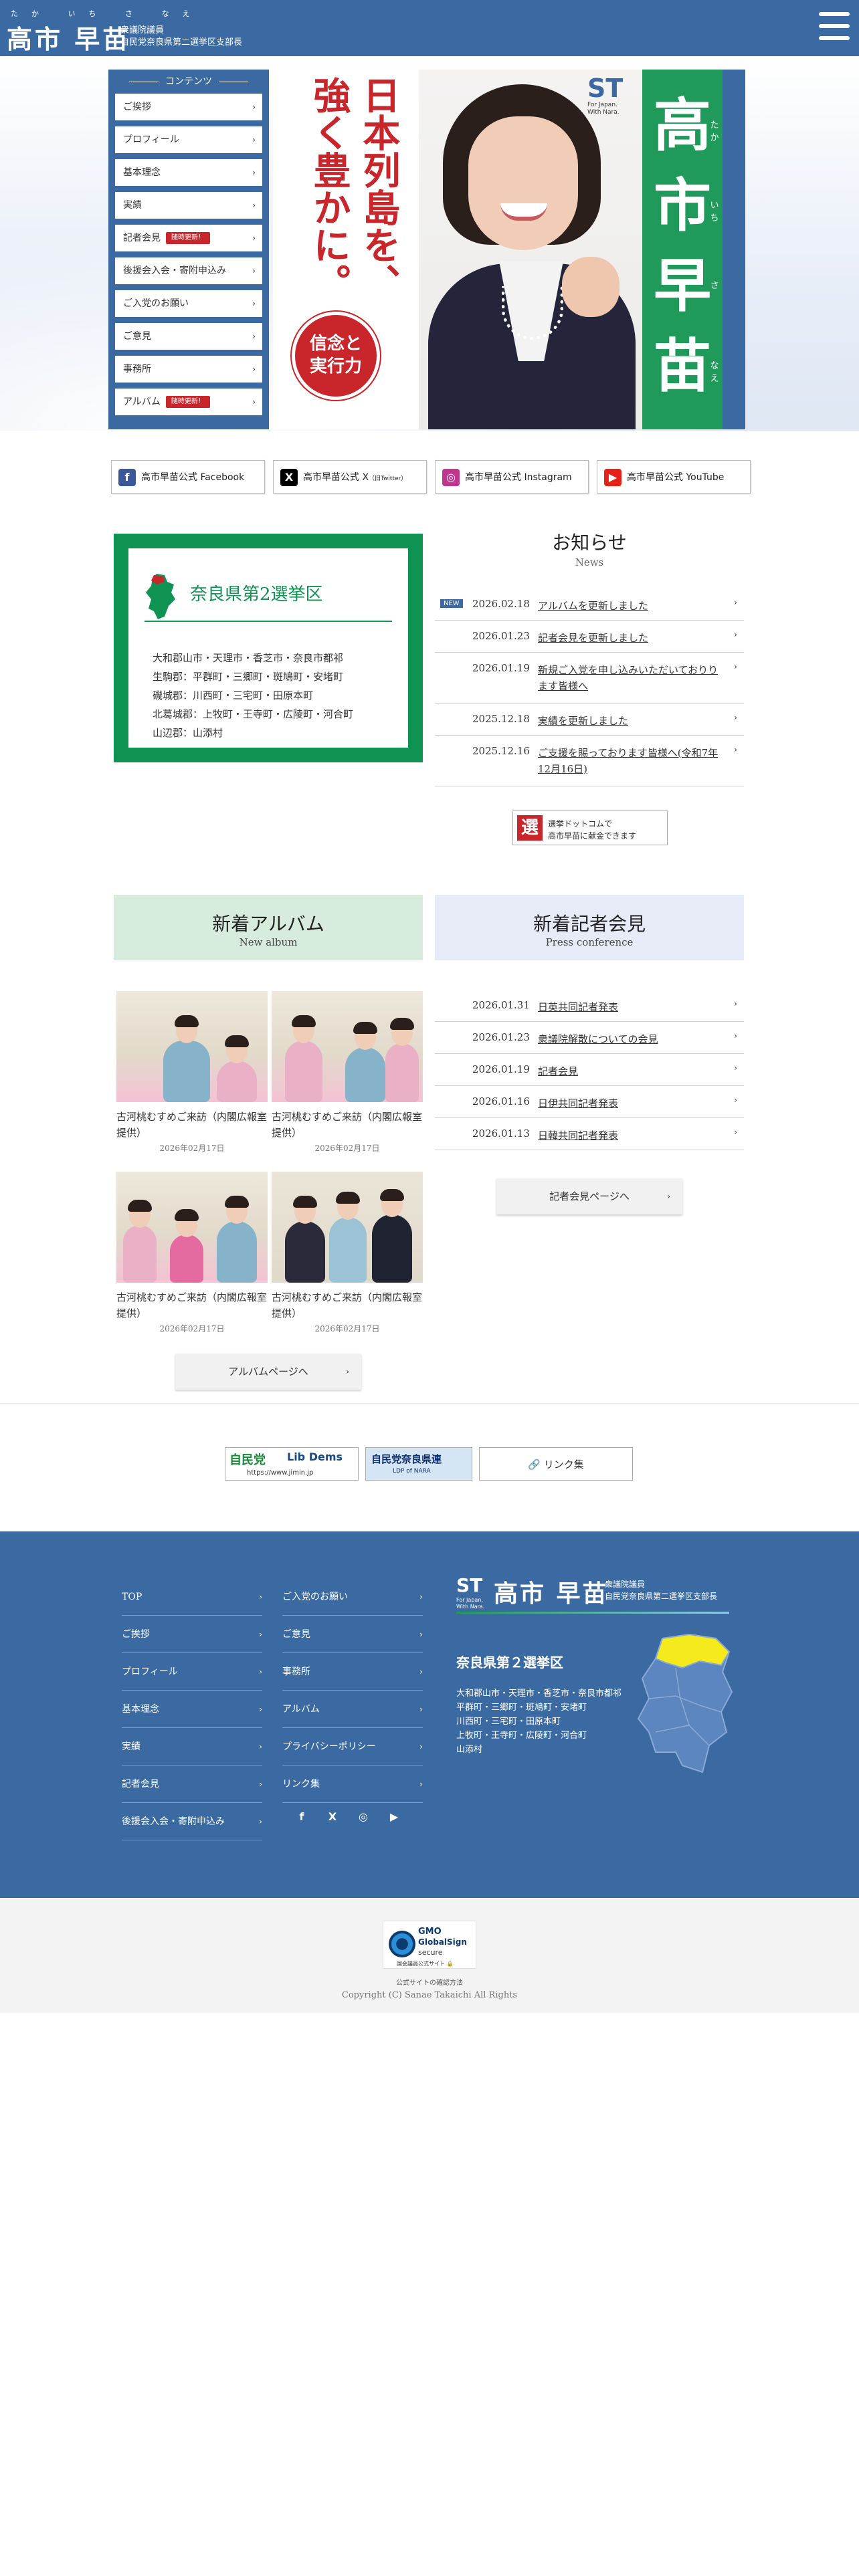 Image resolution: width=859 pixels, height=2576 pixels. I want to click on sns-button-3: ▶ 高市早苗公式 YouTube, so click(674, 477).